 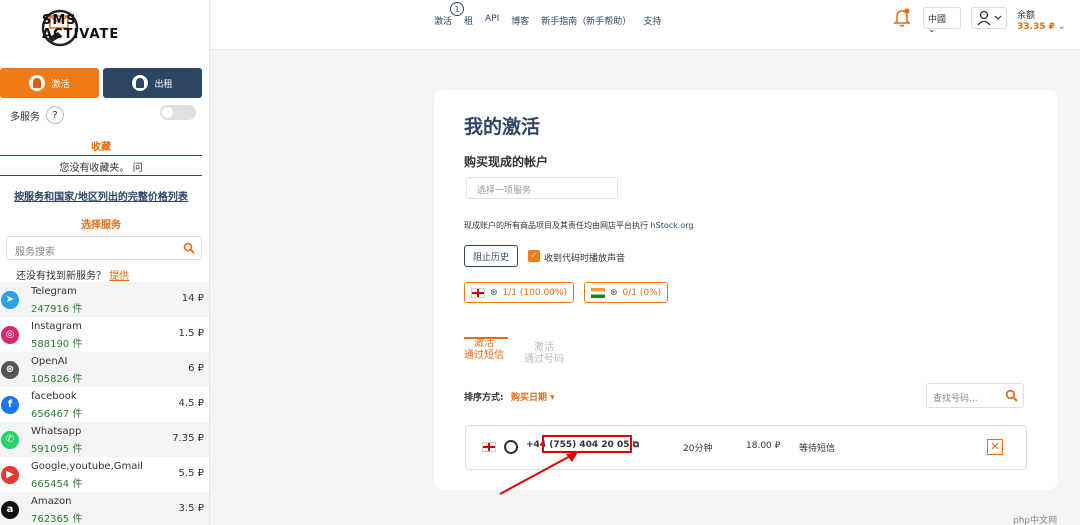 What do you see at coordinates (10, 404) in the screenshot?
I see `facebook-icon: f` at bounding box center [10, 404].